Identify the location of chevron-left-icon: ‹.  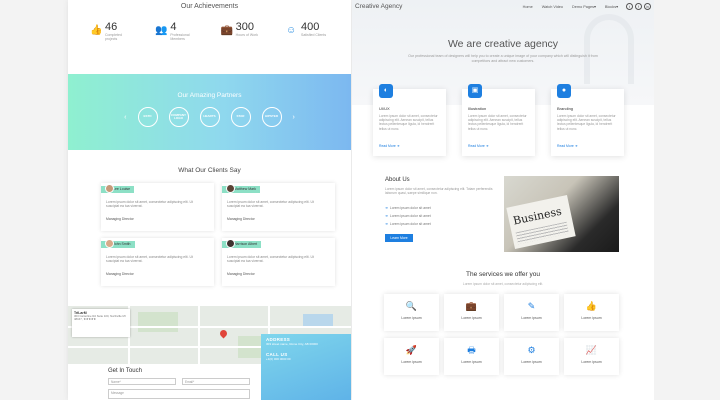
(125, 117).